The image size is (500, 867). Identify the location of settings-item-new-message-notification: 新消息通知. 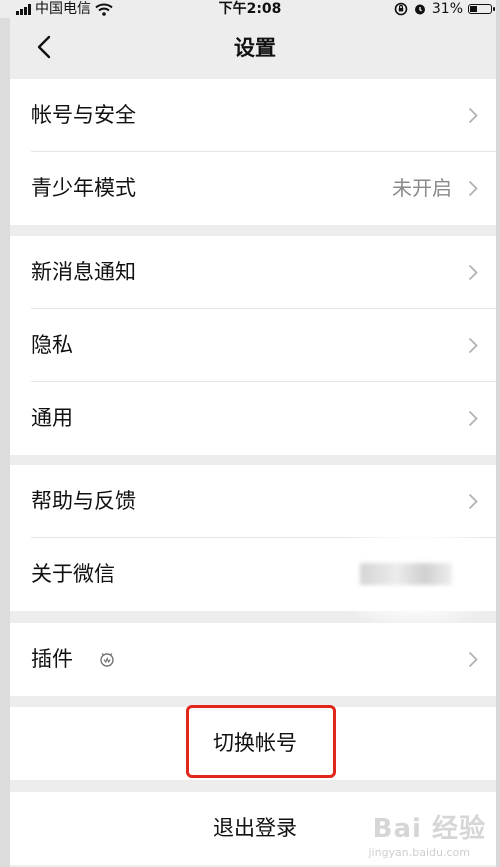
(255, 272).